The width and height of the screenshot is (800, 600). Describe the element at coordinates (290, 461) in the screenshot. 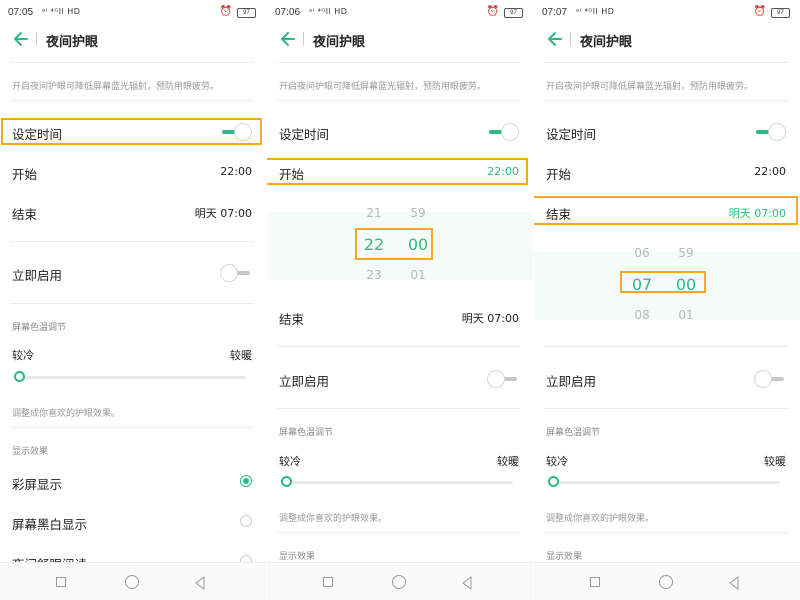

I see `cool-label: 较冷` at that location.